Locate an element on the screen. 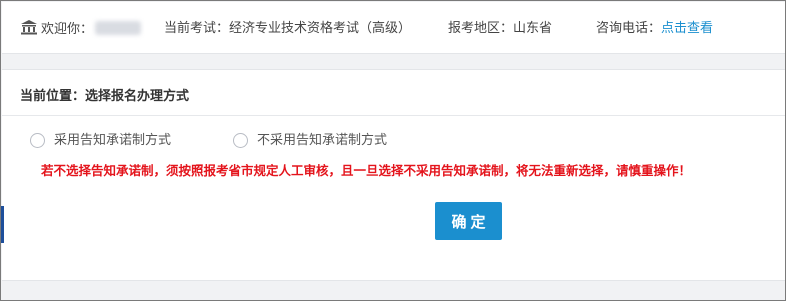  option-use-commitment: 采用告知承诺制方式 is located at coordinates (110, 141).